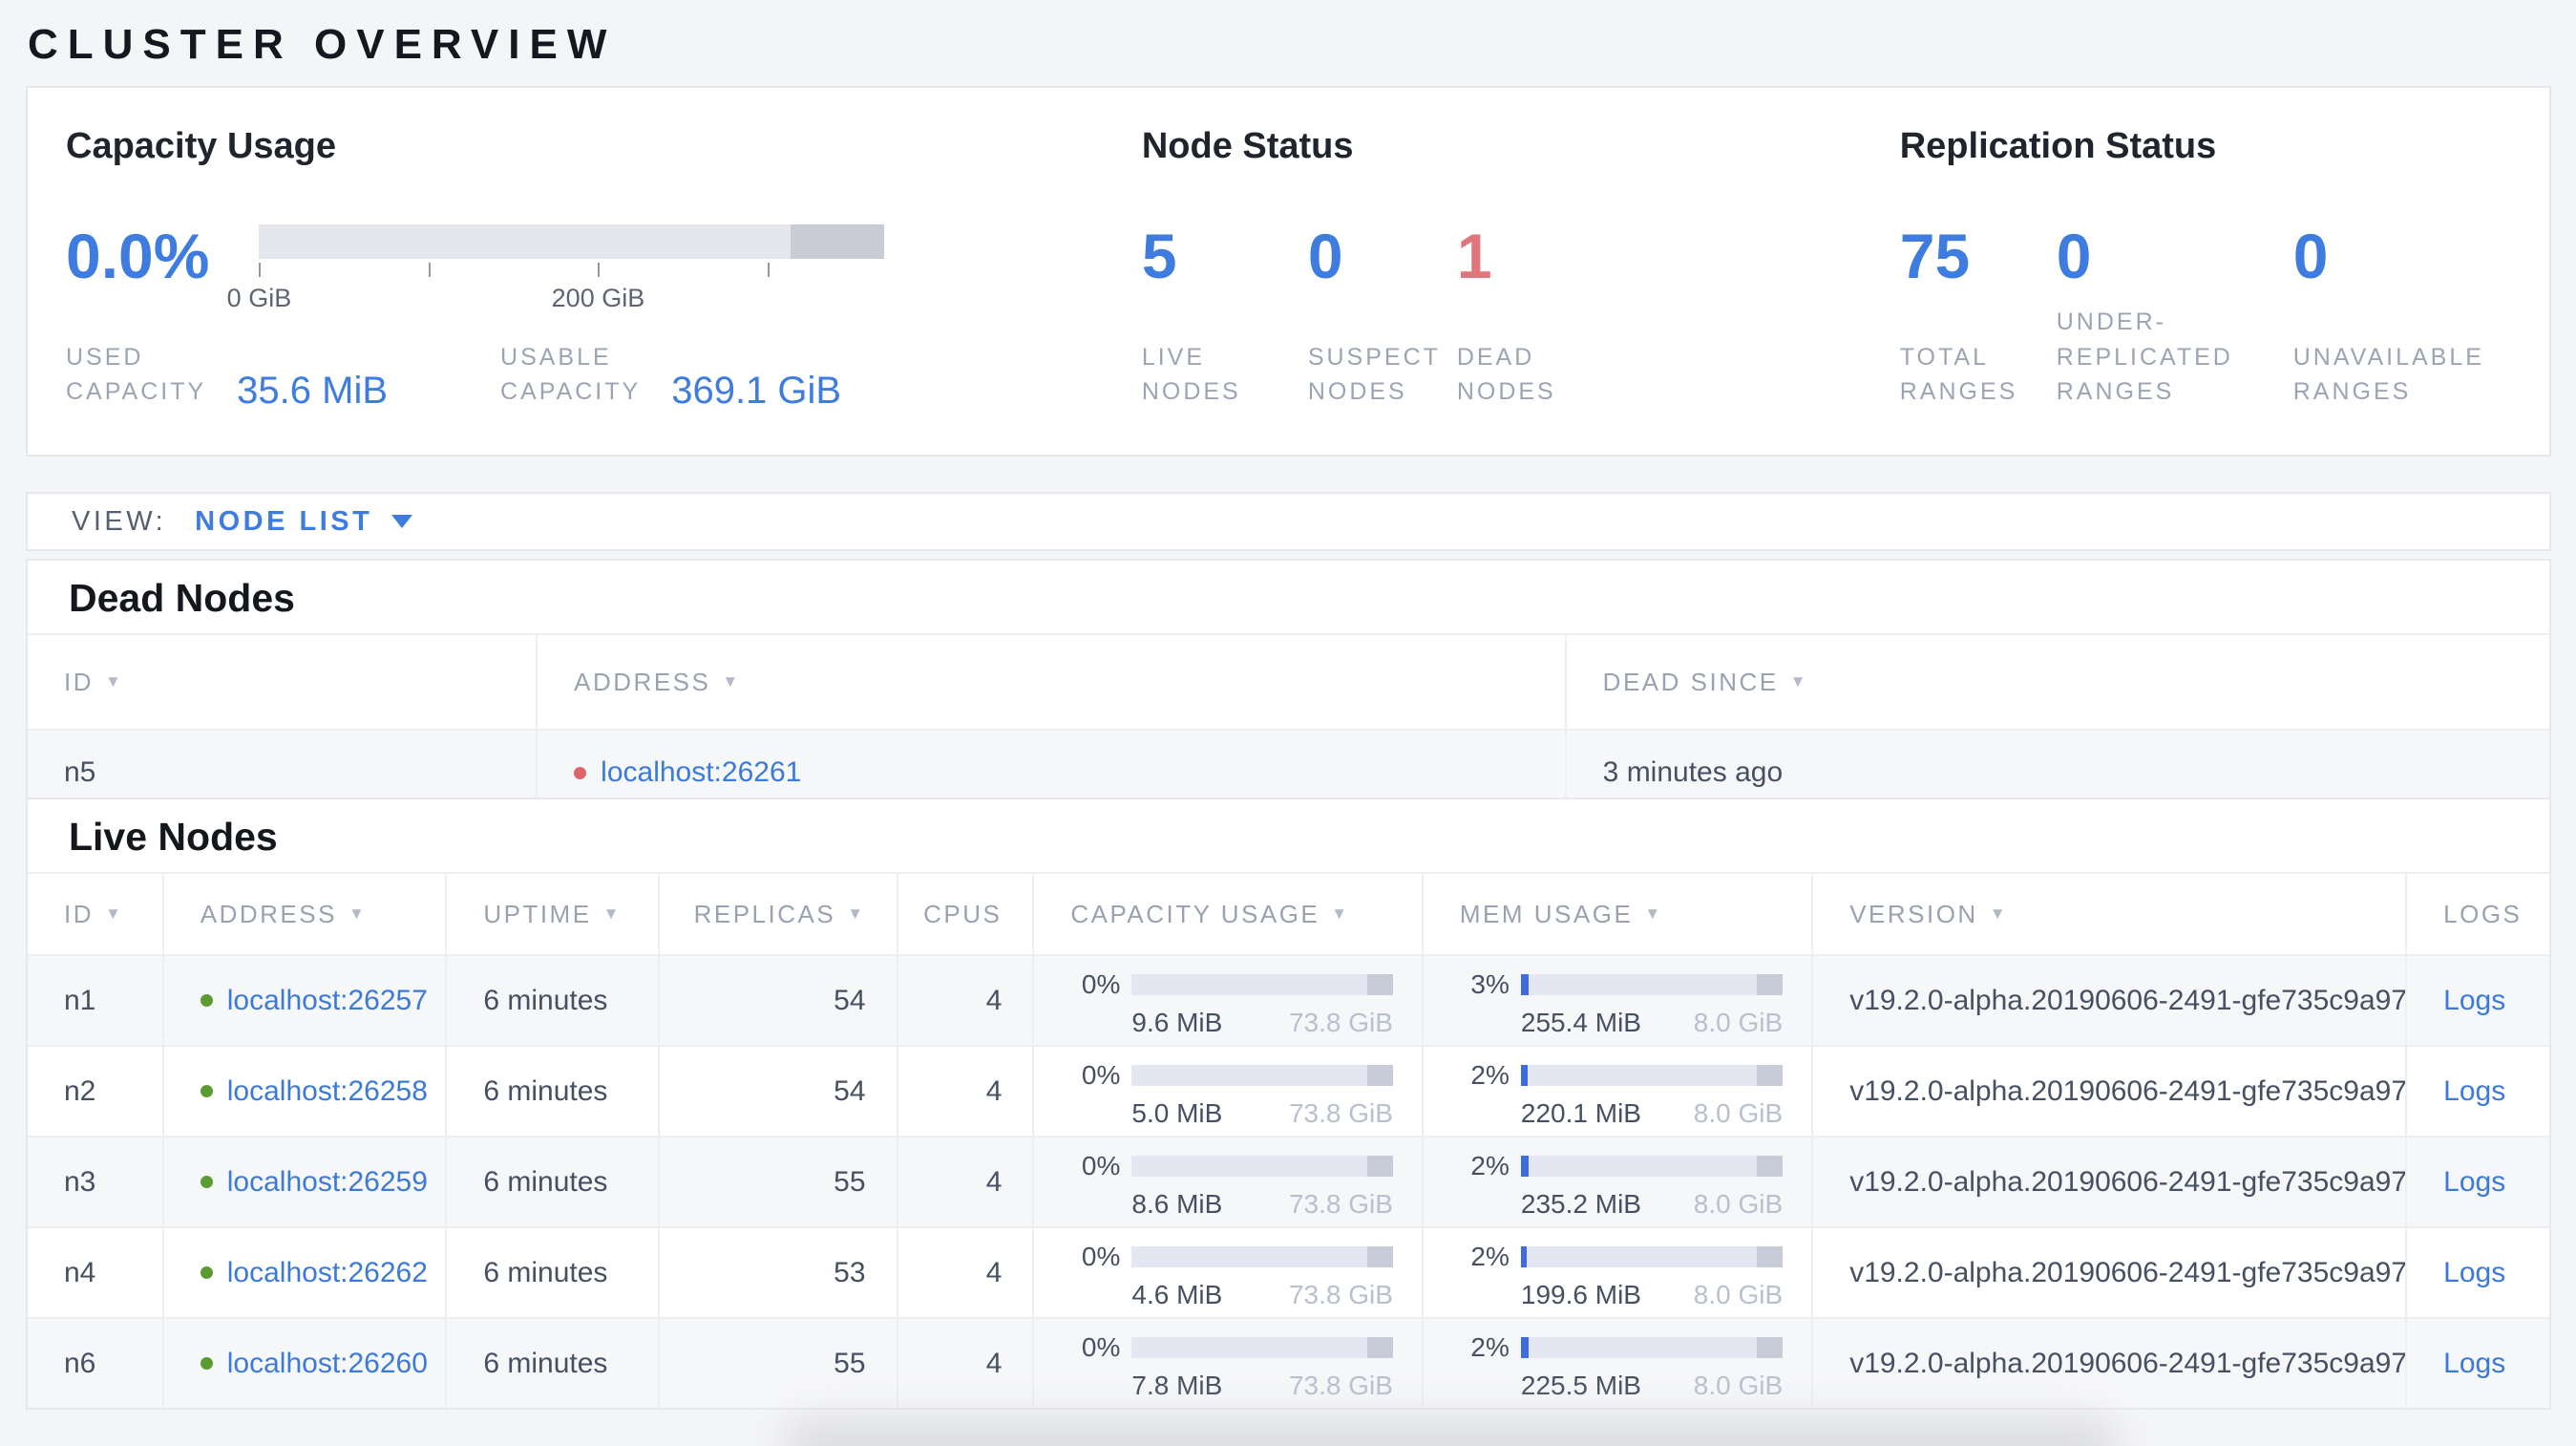 The height and width of the screenshot is (1446, 2576). What do you see at coordinates (327, 1364) in the screenshot?
I see `node-address-link: localhost:26260` at bounding box center [327, 1364].